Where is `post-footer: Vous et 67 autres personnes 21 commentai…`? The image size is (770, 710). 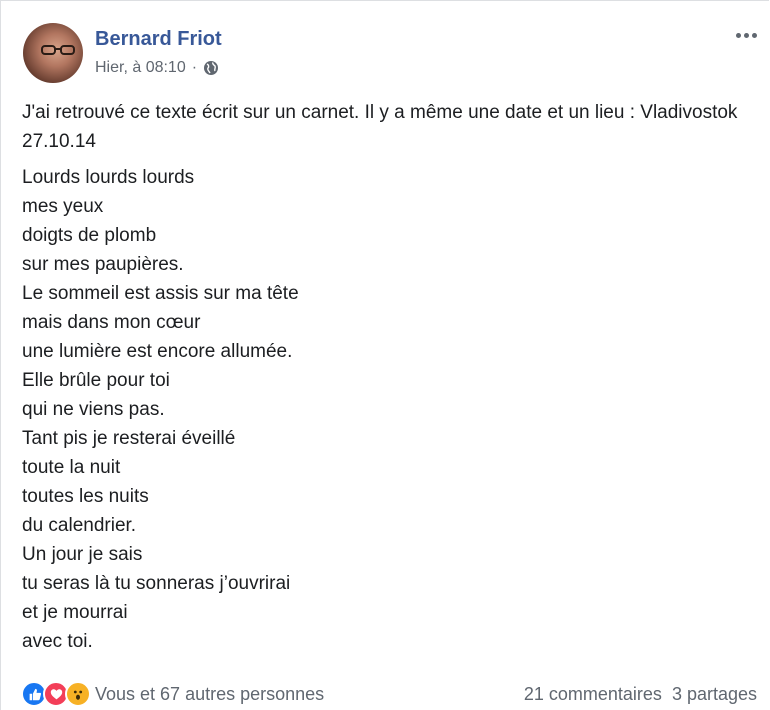
post-footer: Vous et 67 autres personnes 21 commentai… is located at coordinates (389, 694).